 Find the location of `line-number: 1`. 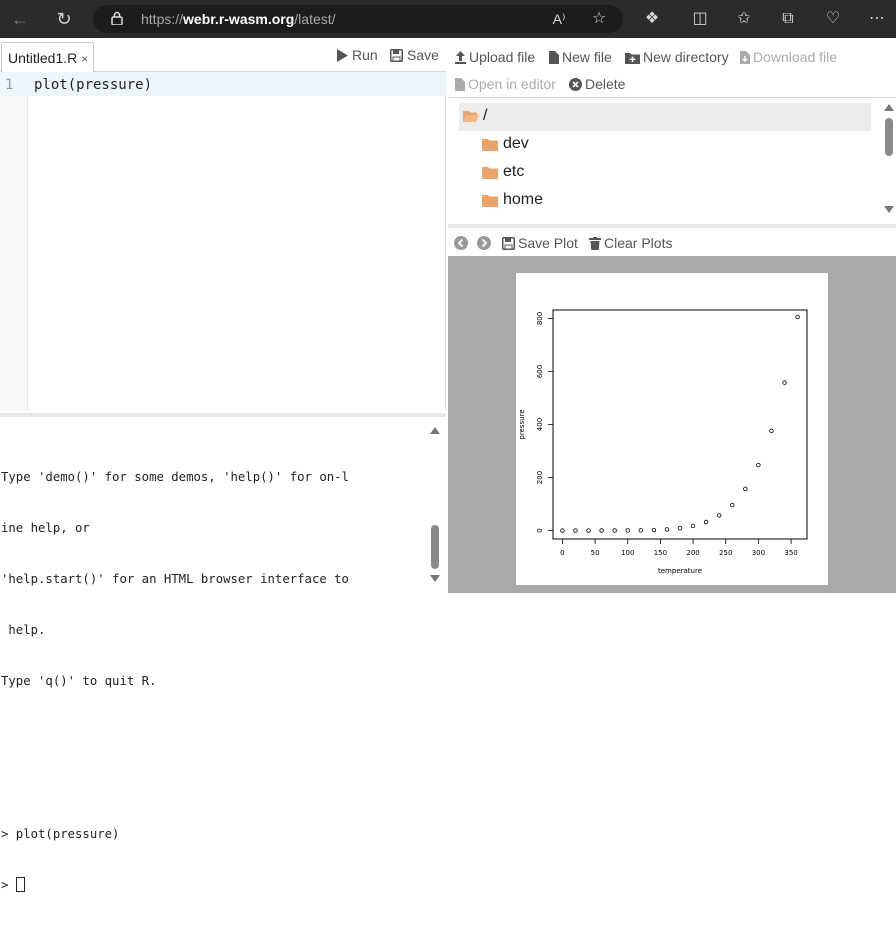

line-number: 1 is located at coordinates (9, 85).